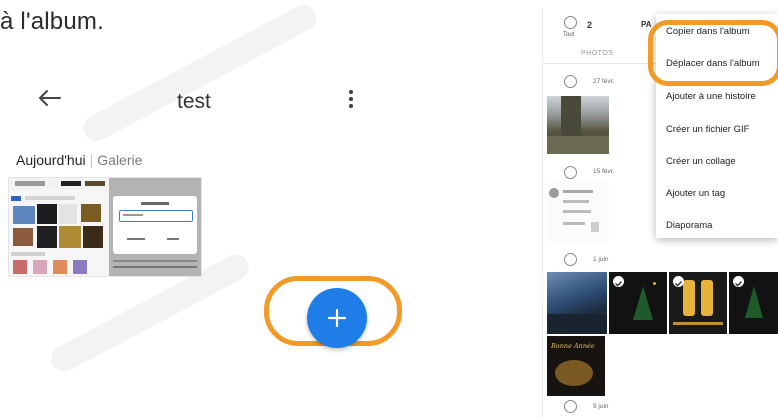  I want to click on photo-caption: Bonne Année, so click(573, 346).